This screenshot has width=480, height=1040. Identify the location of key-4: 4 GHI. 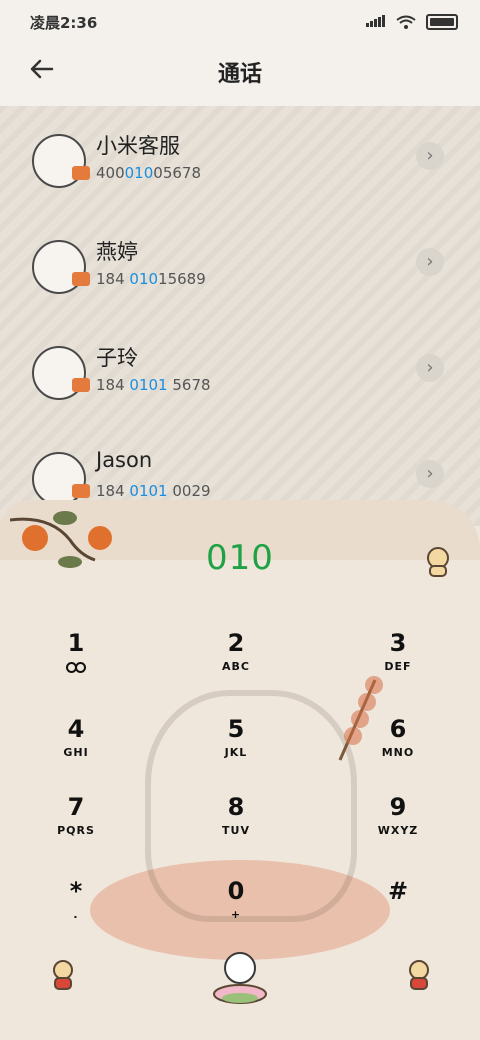
(76, 754).